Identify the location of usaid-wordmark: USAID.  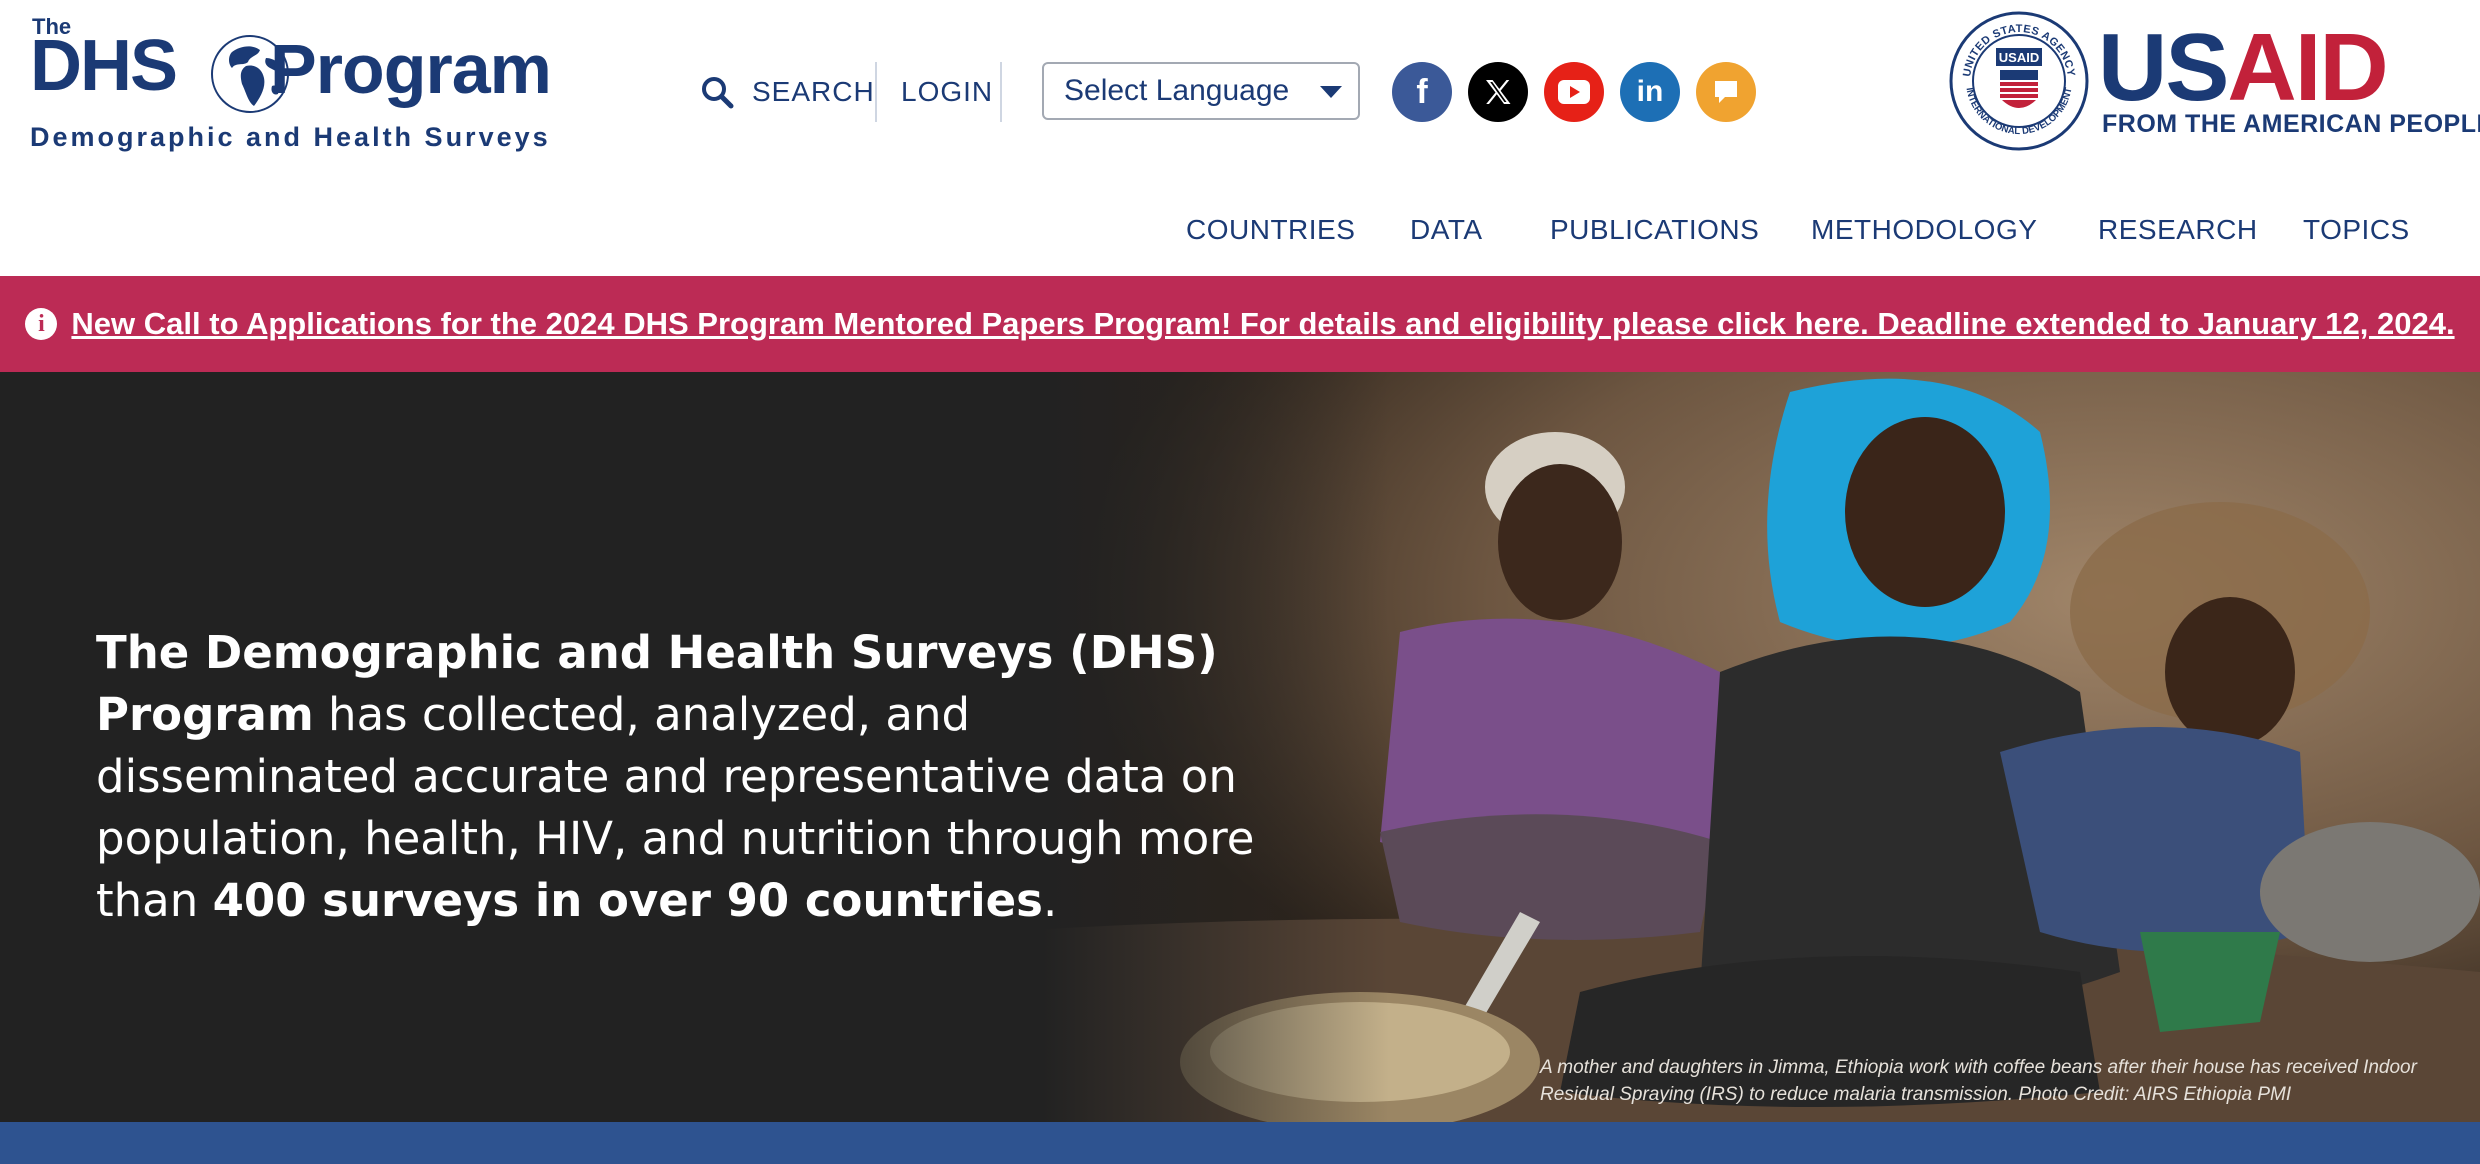
(2243, 68).